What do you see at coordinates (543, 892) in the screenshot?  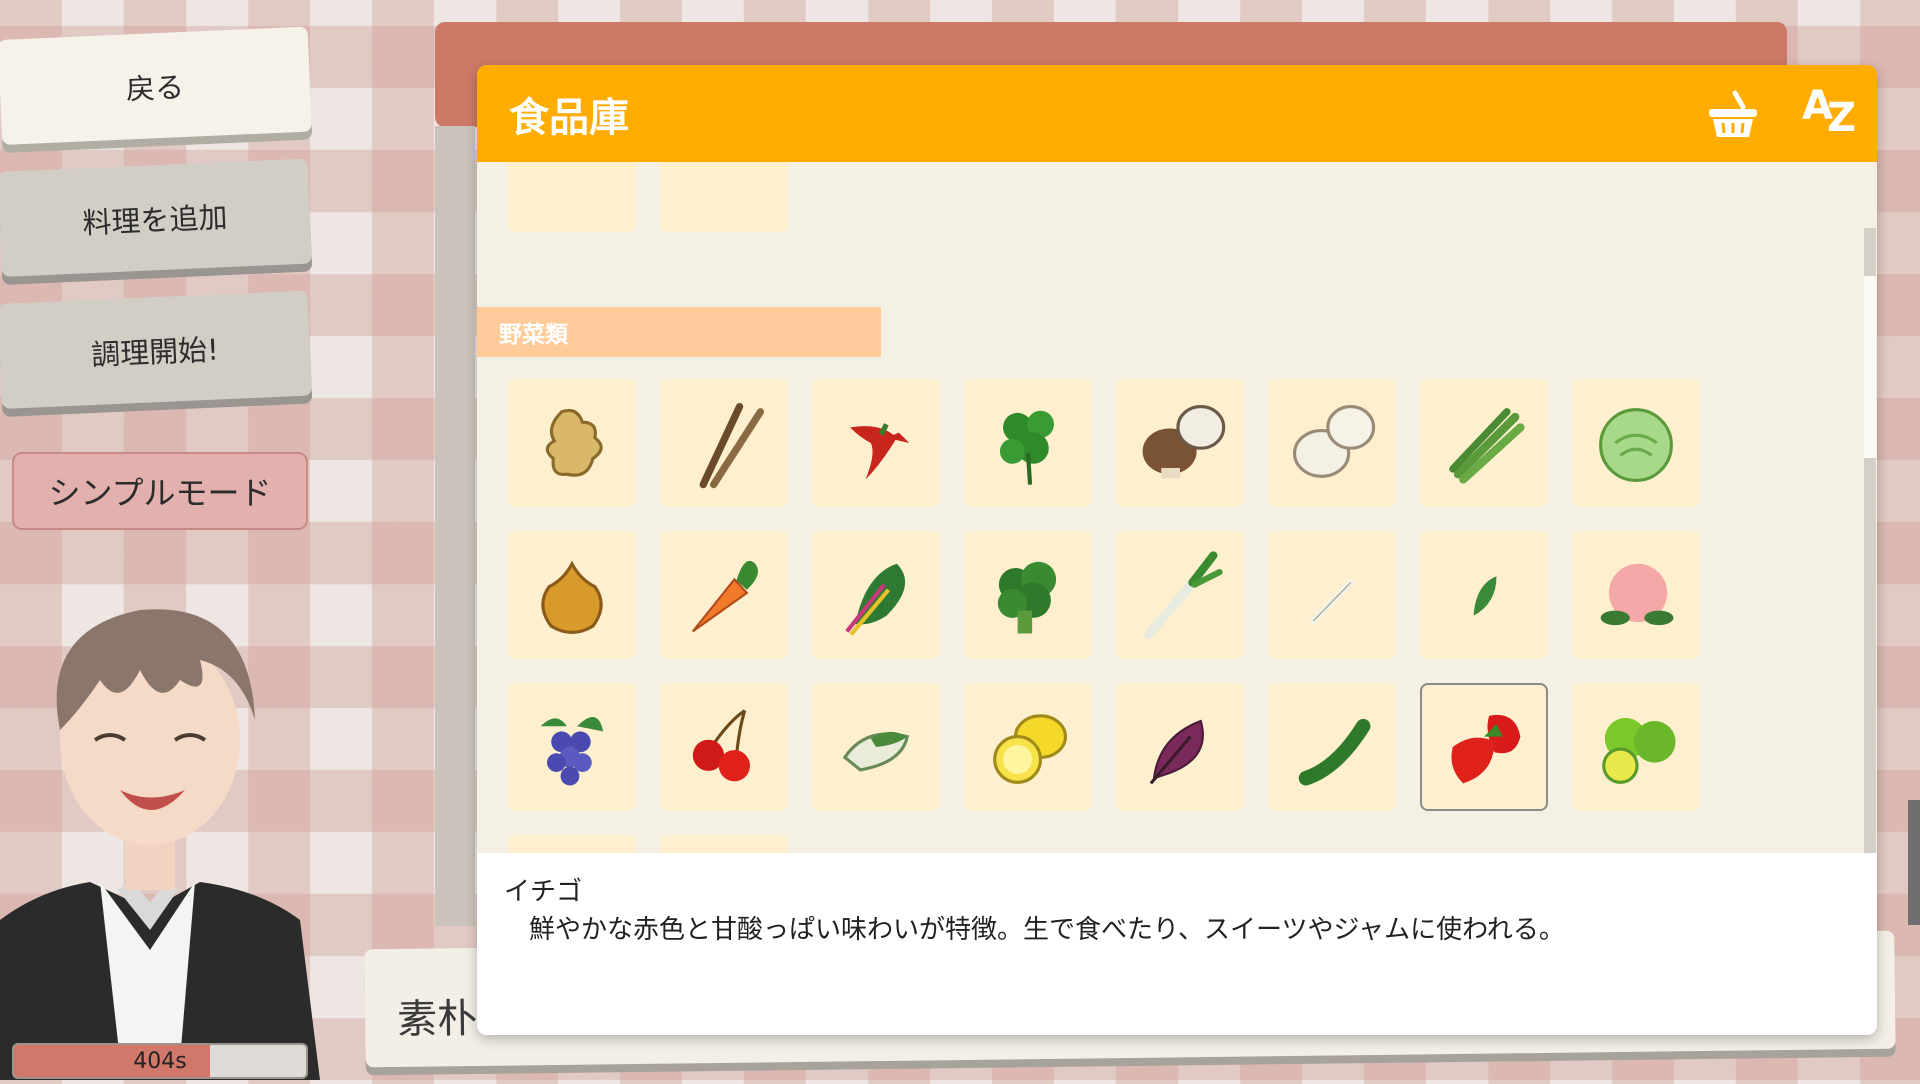 I see `ingredient-name: イチゴ` at bounding box center [543, 892].